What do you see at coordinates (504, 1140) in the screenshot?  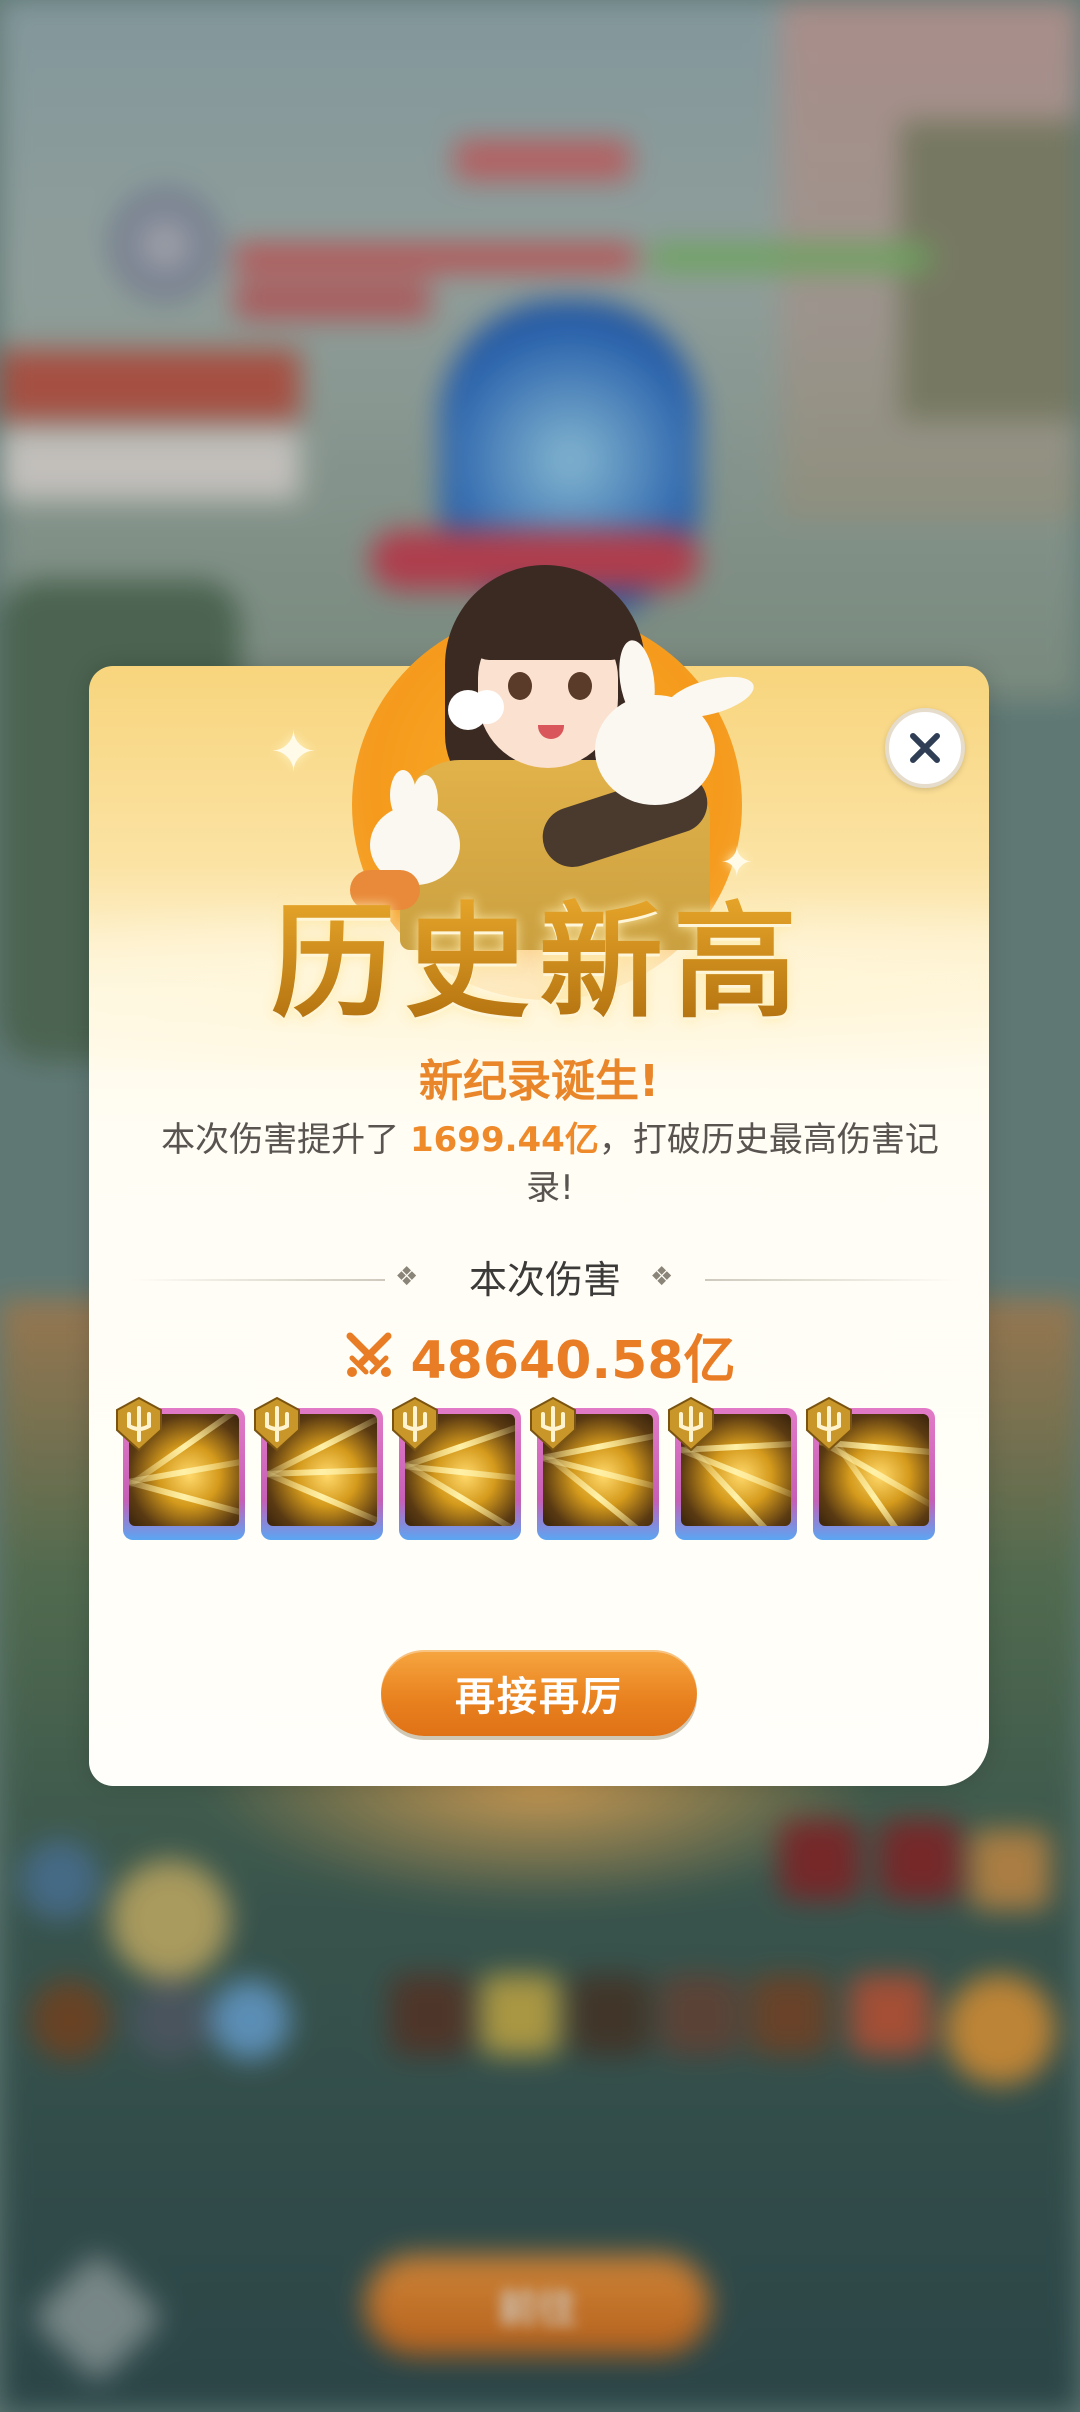 I see `damage-increase-value: 1699.44亿` at bounding box center [504, 1140].